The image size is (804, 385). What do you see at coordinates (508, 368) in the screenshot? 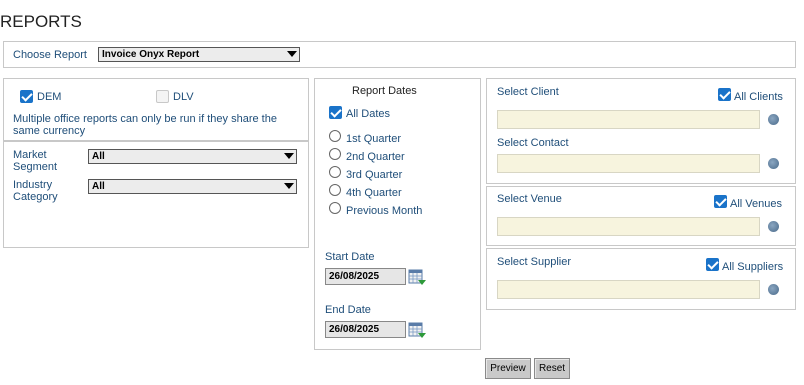
I see `preview-button: Preview` at bounding box center [508, 368].